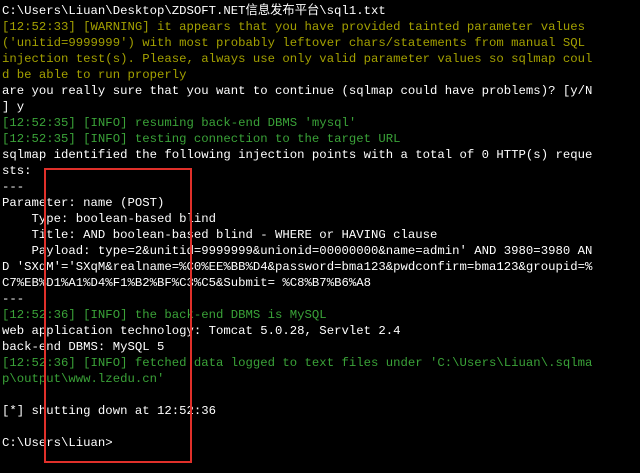 This screenshot has height=473, width=640. I want to click on console-line: ] y, so click(13, 107).